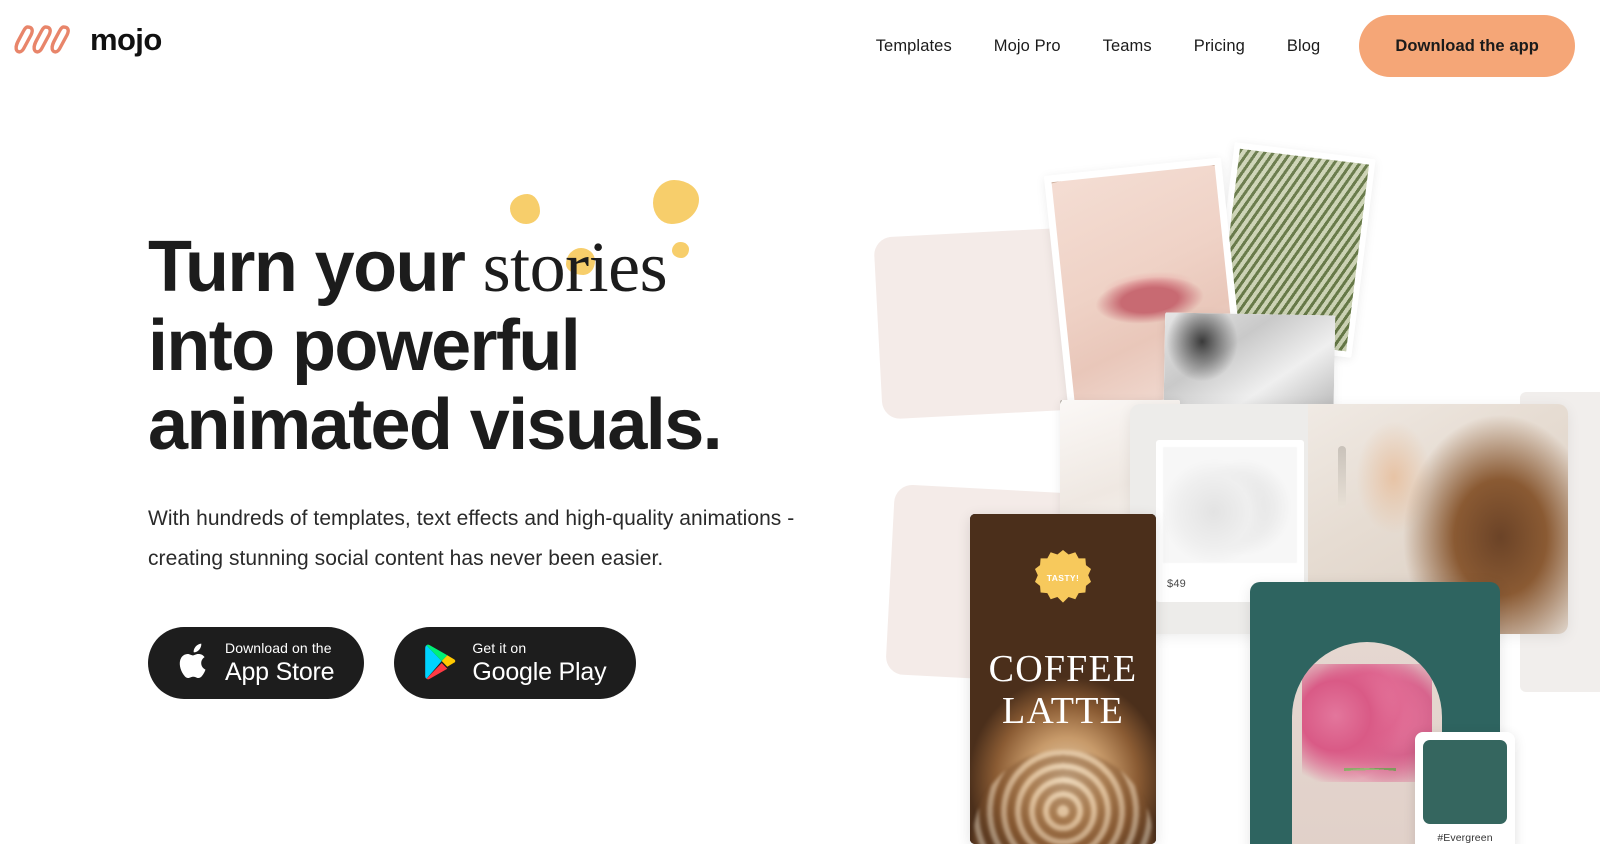 The image size is (1600, 844). What do you see at coordinates (1370, 806) in the screenshot?
I see `flower-stems-image` at bounding box center [1370, 806].